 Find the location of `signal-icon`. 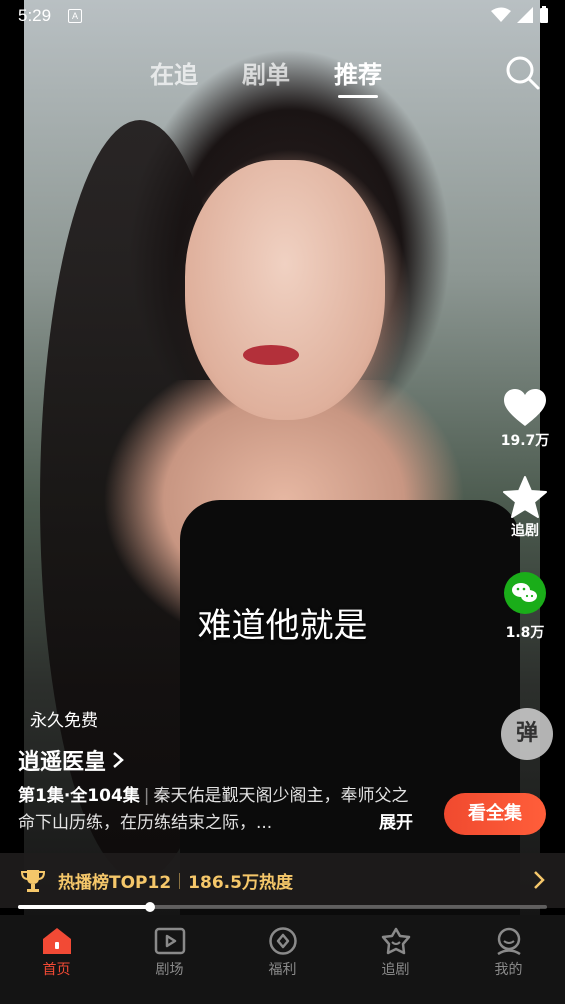

signal-icon is located at coordinates (525, 15).